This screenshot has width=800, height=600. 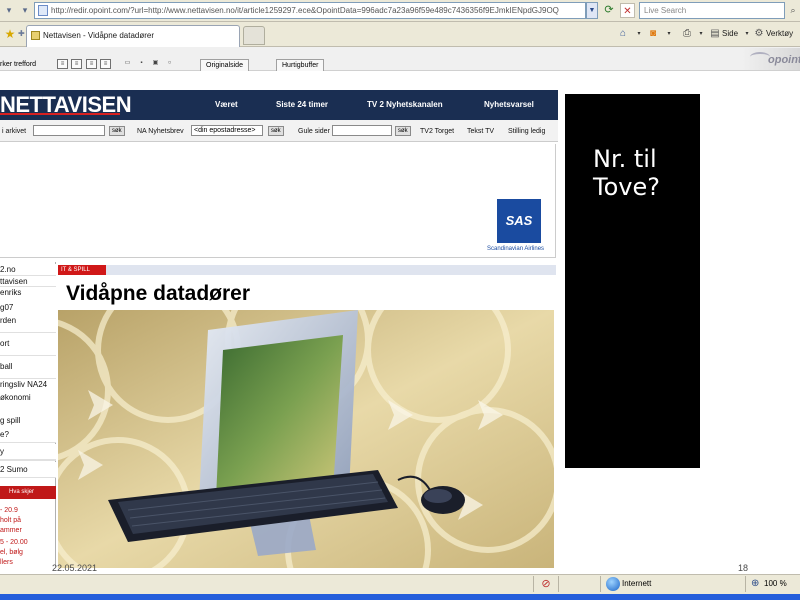 I want to click on floppy-icon: ▪, so click(x=141, y=64).